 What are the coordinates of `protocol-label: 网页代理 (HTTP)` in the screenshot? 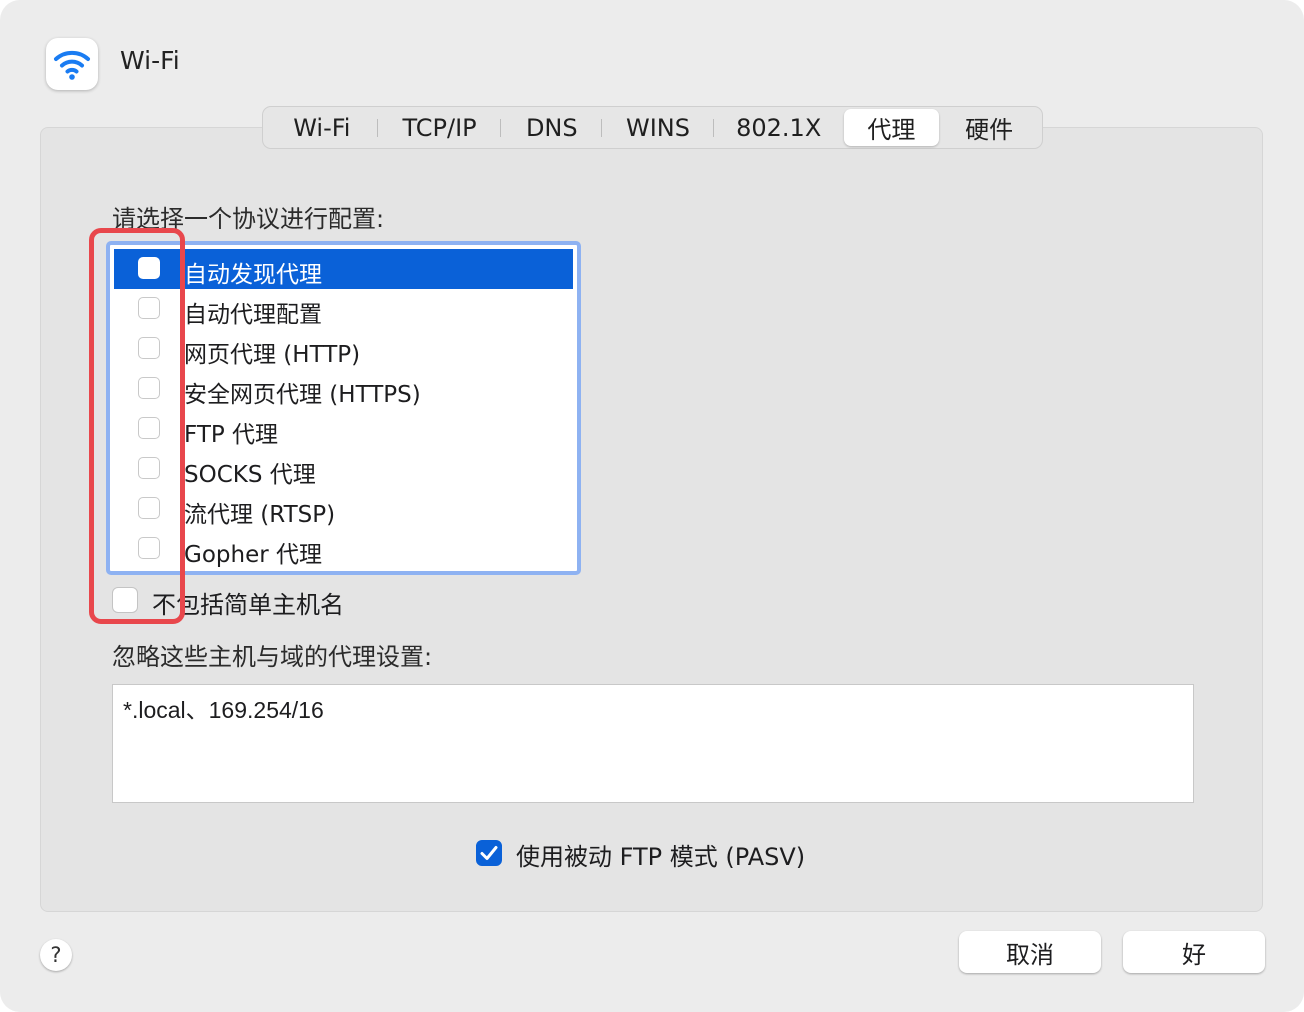 It's located at (272, 355).